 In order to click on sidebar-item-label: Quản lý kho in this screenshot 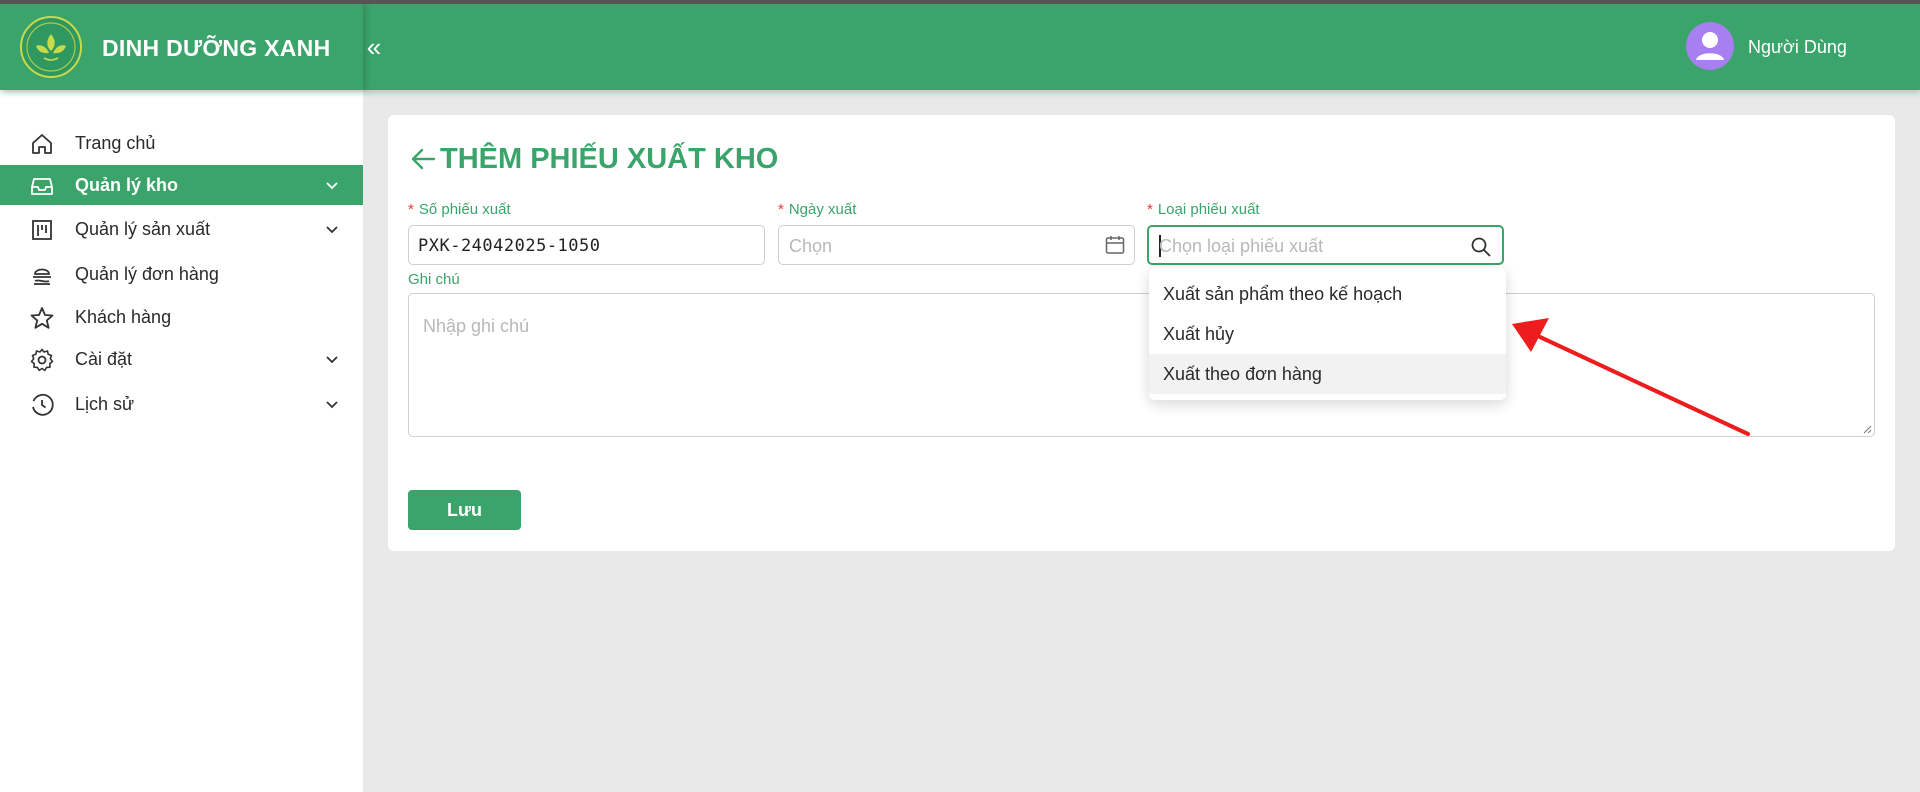, I will do `click(127, 185)`.